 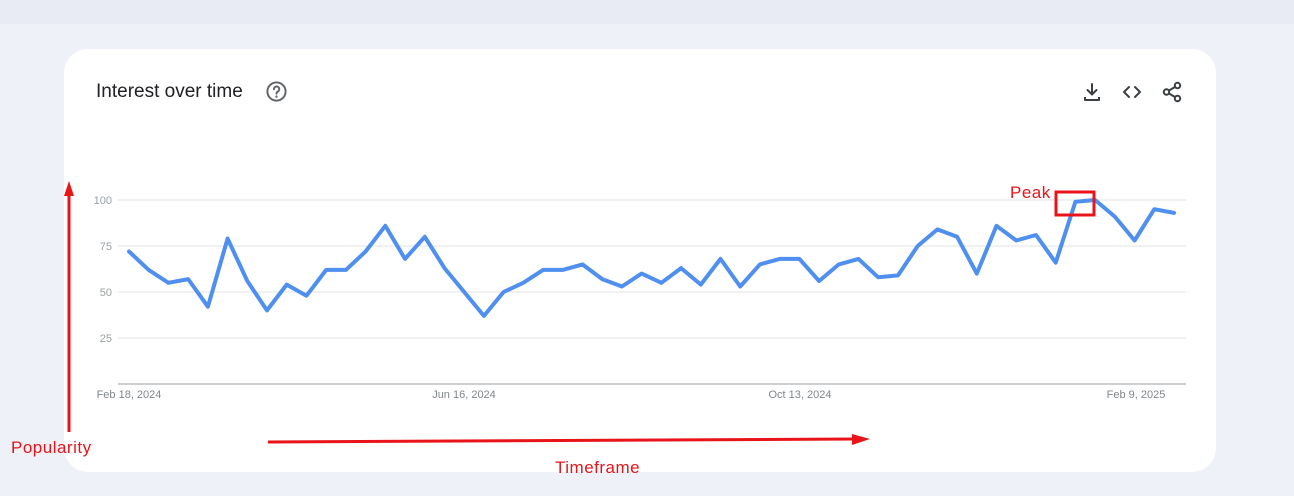 I want to click on y-tick-label: 75, so click(x=106, y=247).